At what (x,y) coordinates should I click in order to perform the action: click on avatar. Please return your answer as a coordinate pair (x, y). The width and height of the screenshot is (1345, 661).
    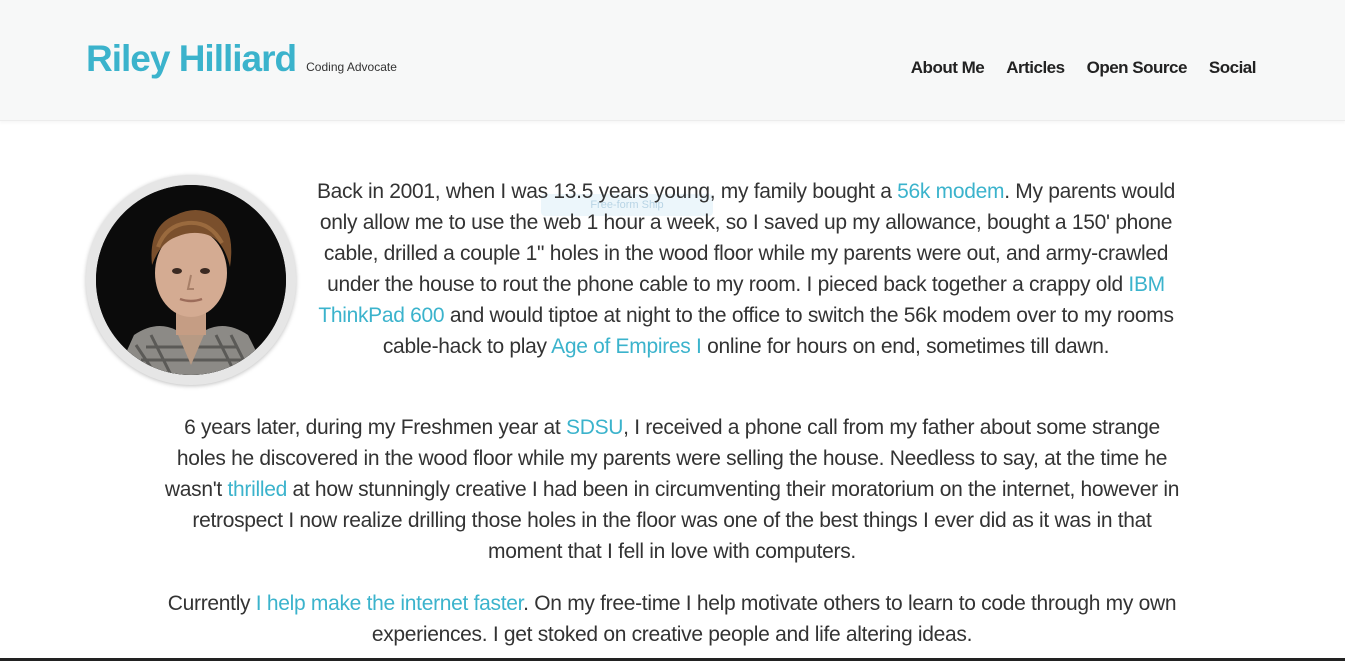
    Looking at the image, I should click on (191, 280).